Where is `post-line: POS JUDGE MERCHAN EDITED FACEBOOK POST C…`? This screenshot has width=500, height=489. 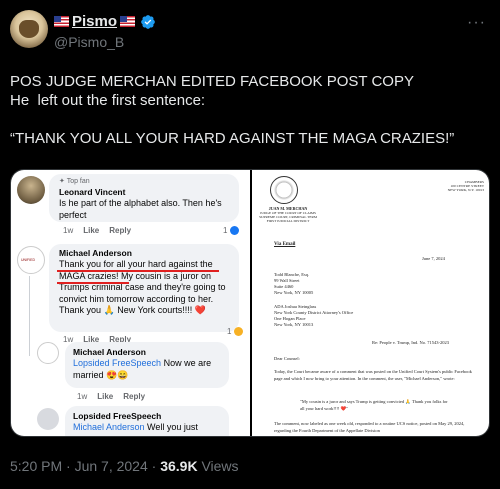 post-line: POS JUDGE MERCHAN EDITED FACEBOOK POST C… is located at coordinates (212, 81).